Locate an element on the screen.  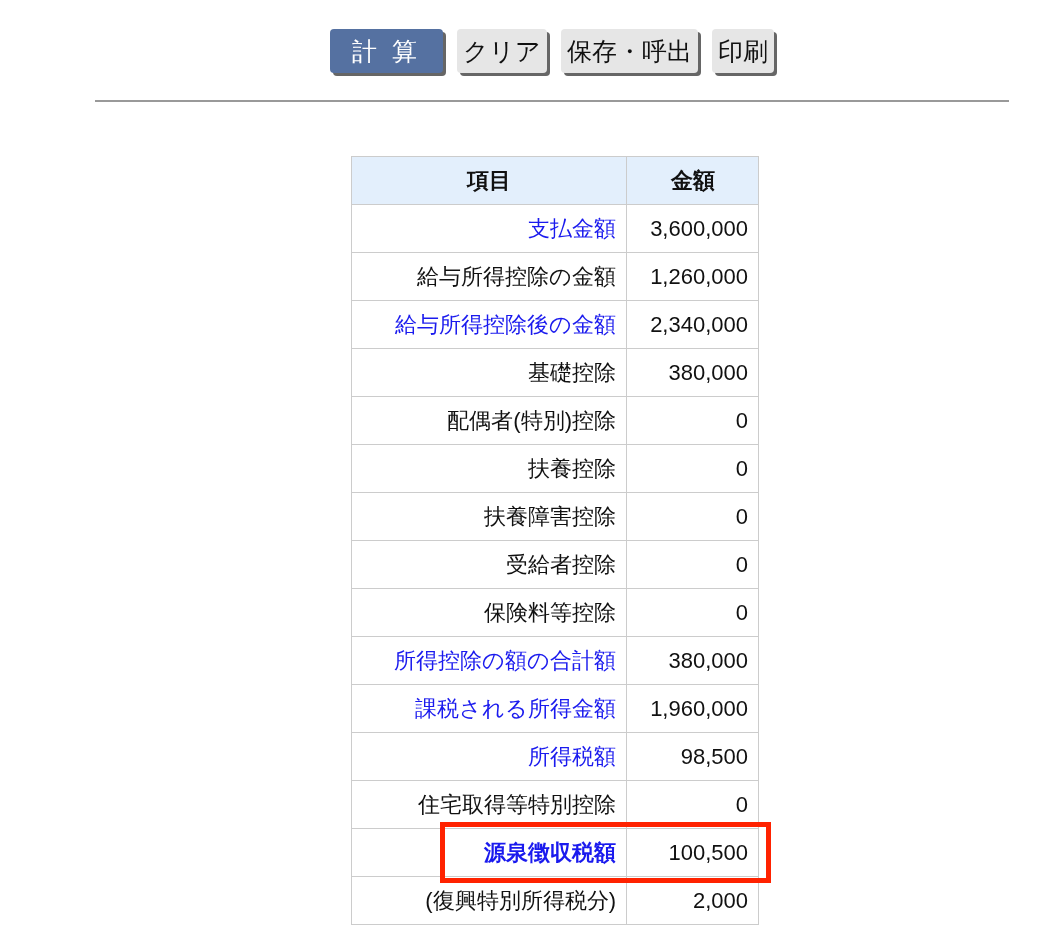
item-cell: 住宅取得等特別控除 is located at coordinates (489, 805).